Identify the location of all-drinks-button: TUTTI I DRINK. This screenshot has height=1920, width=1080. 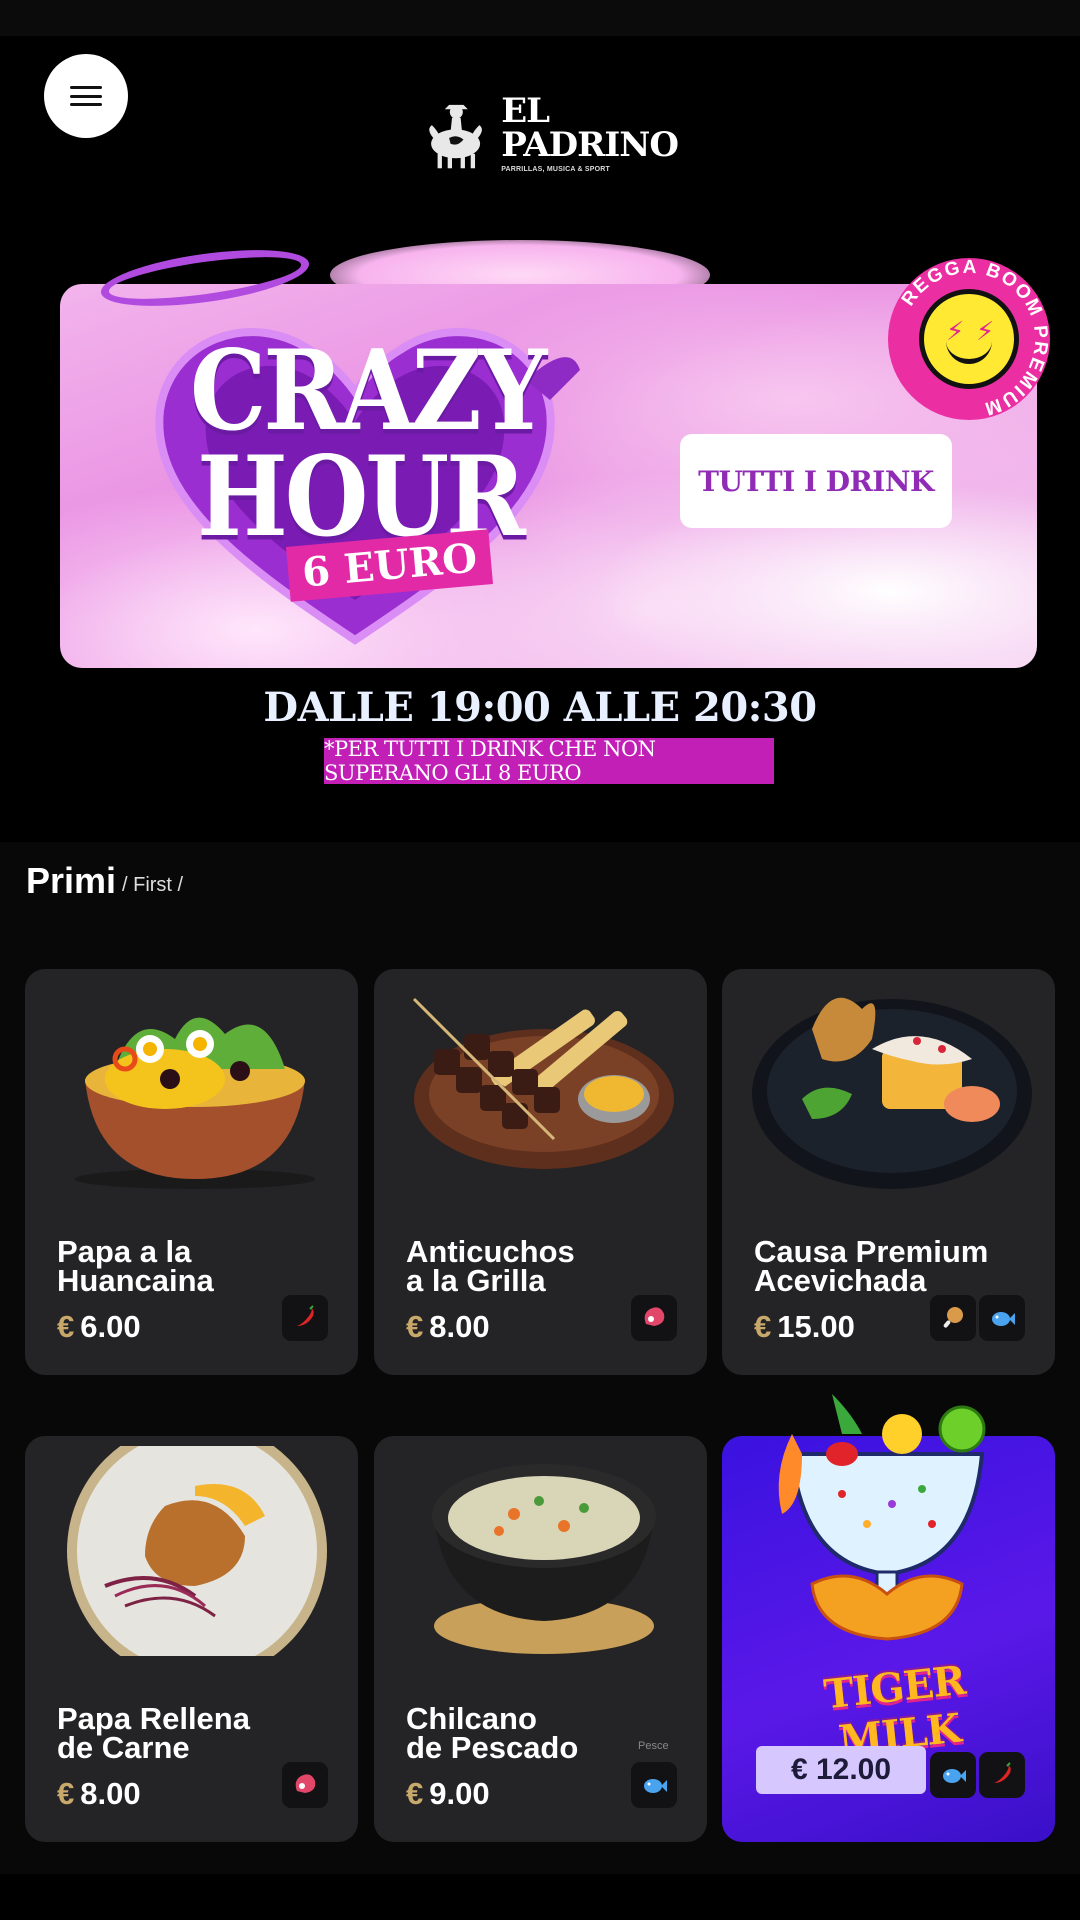
(816, 481).